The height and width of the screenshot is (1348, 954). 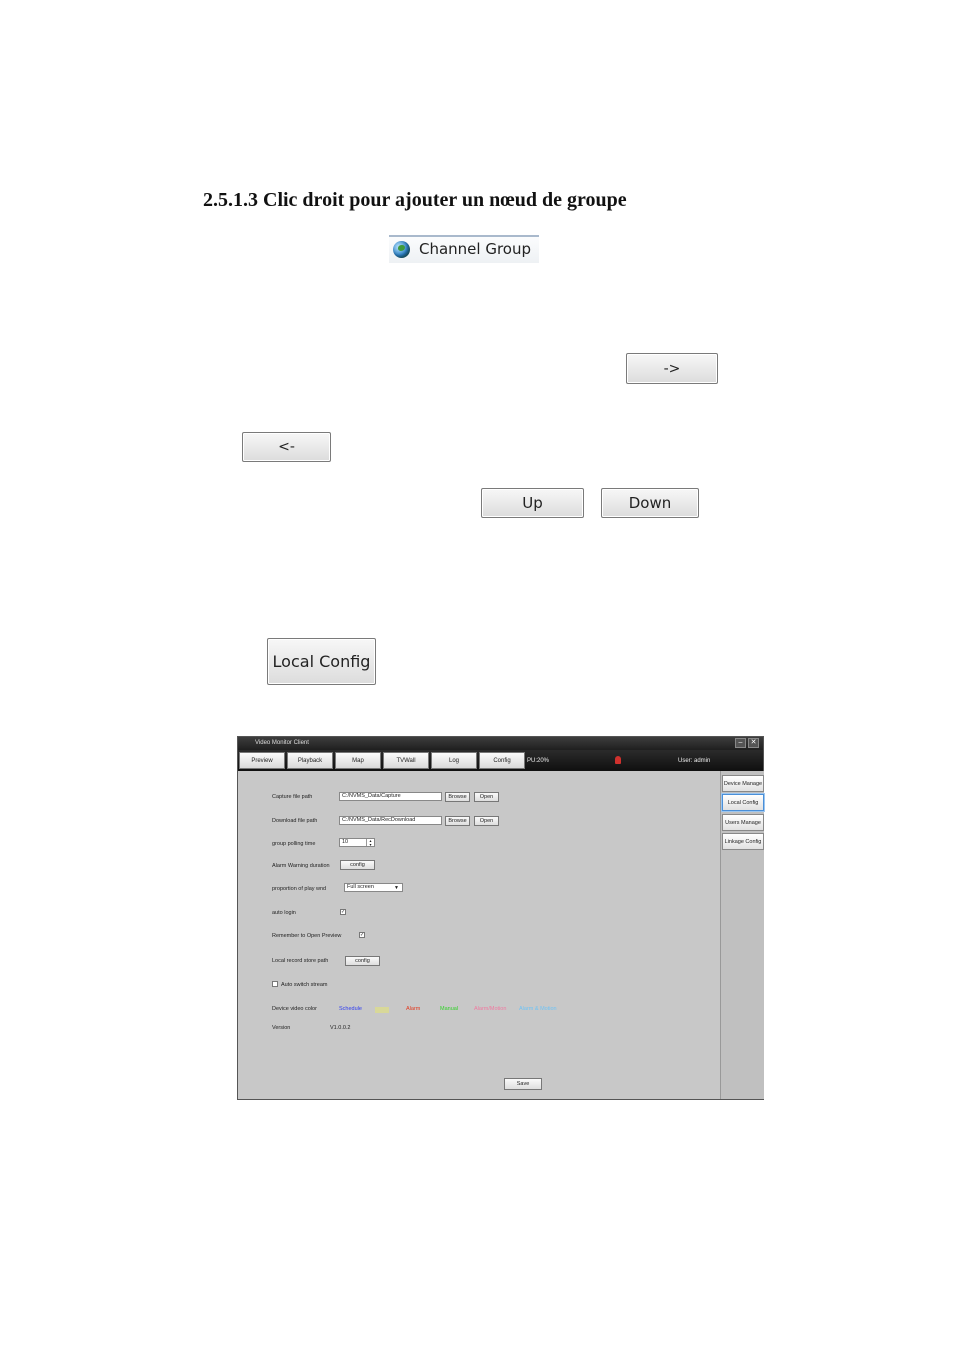 I want to click on user-label: User: admin, so click(x=694, y=761).